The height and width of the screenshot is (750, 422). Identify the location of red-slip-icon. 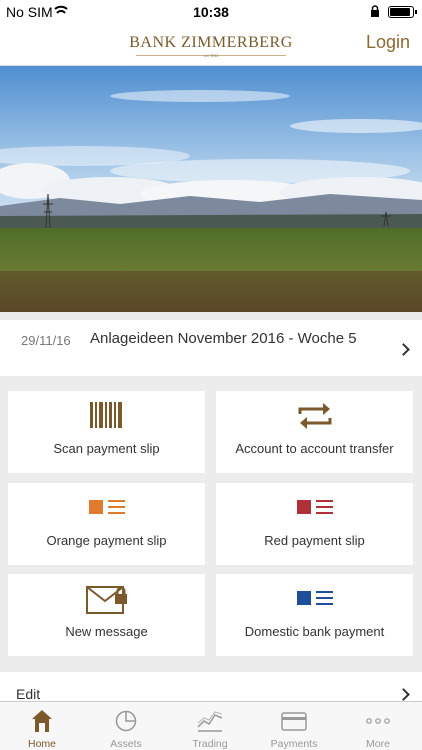
(314, 507).